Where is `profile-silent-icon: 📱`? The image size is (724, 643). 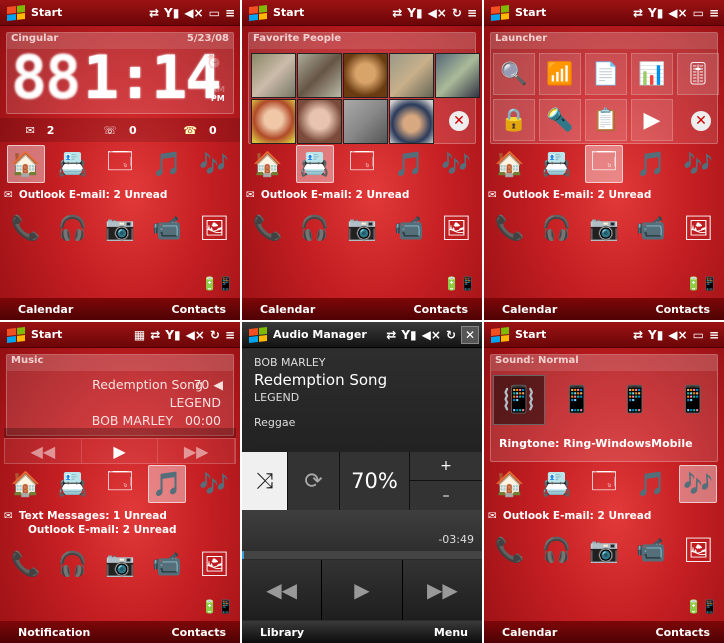
profile-silent-icon: 📱 is located at coordinates (635, 400).